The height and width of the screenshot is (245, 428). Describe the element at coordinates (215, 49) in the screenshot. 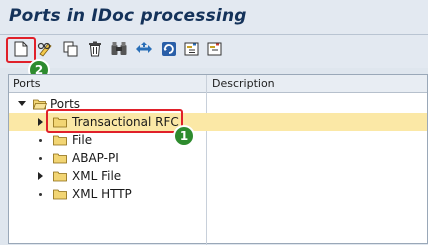

I see `collapse-node-icon` at that location.